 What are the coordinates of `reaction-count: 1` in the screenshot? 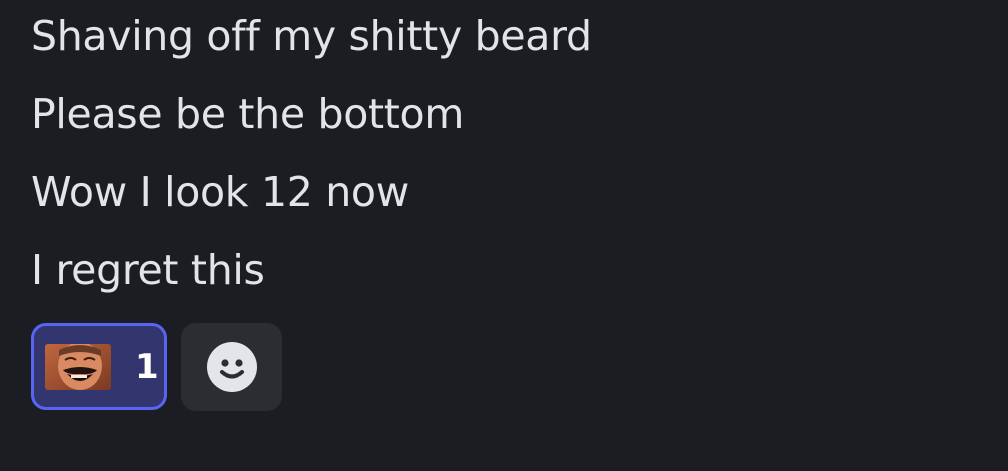 It's located at (147, 366).